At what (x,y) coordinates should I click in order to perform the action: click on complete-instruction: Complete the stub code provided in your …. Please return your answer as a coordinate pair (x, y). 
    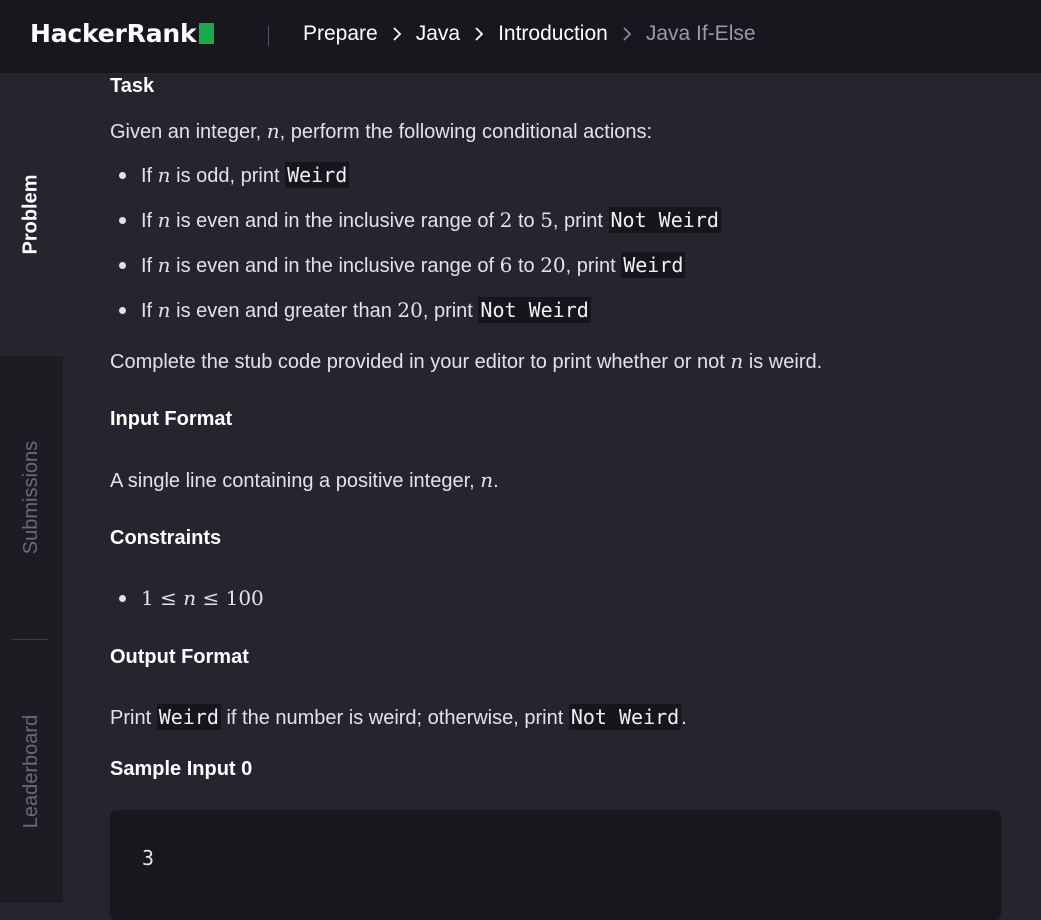
    Looking at the image, I should click on (466, 361).